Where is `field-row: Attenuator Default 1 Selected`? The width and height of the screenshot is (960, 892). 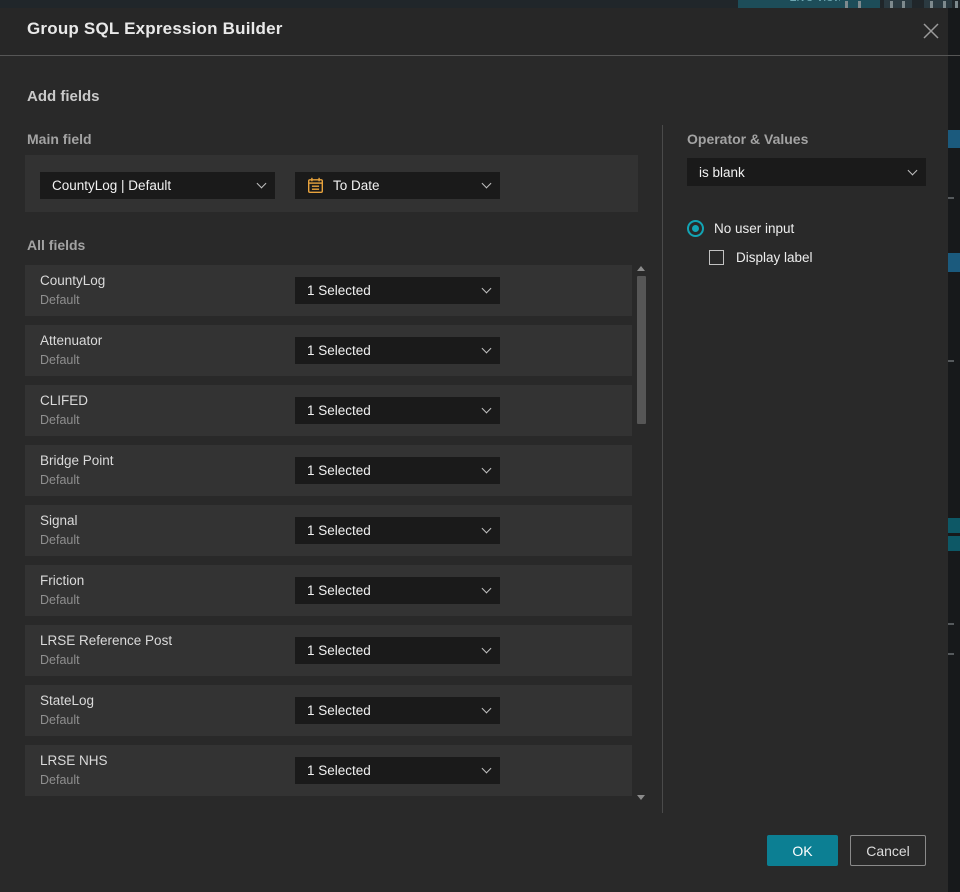 field-row: Attenuator Default 1 Selected is located at coordinates (328, 350).